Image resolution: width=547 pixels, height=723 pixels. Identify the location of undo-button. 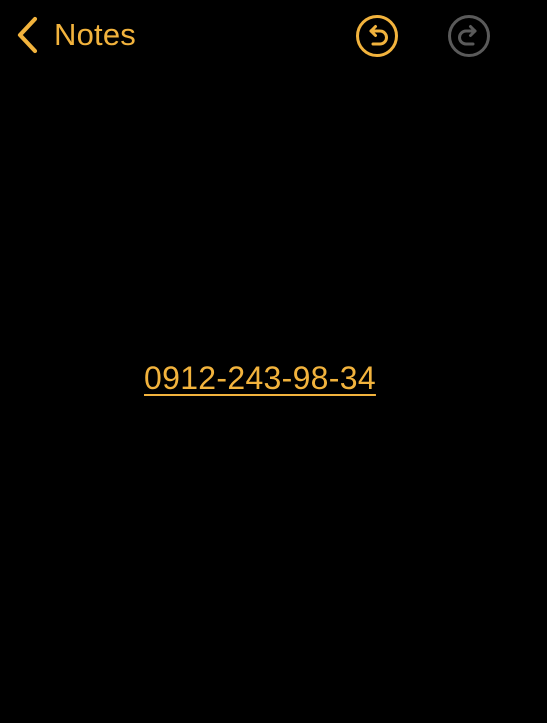
(377, 36).